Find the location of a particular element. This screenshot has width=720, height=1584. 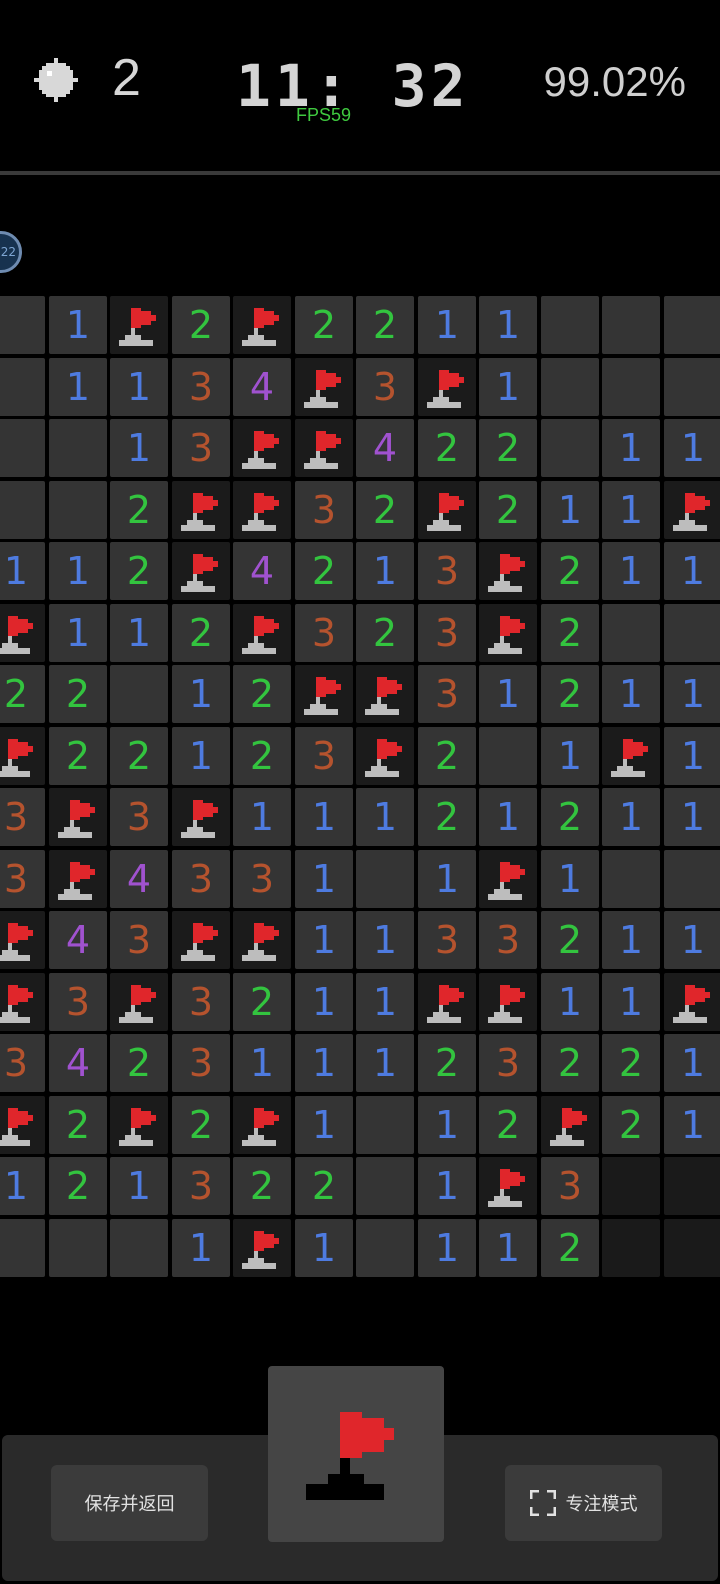

player-avatar: 22 is located at coordinates (11, 252).